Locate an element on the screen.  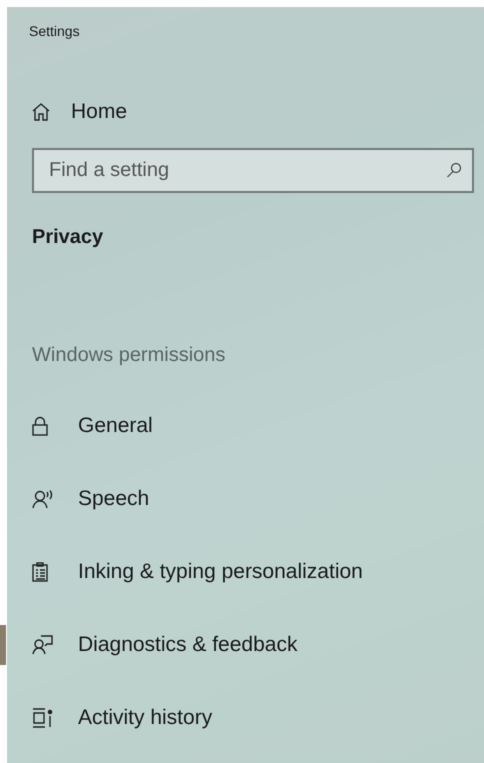
person-feedback-icon is located at coordinates (43, 644).